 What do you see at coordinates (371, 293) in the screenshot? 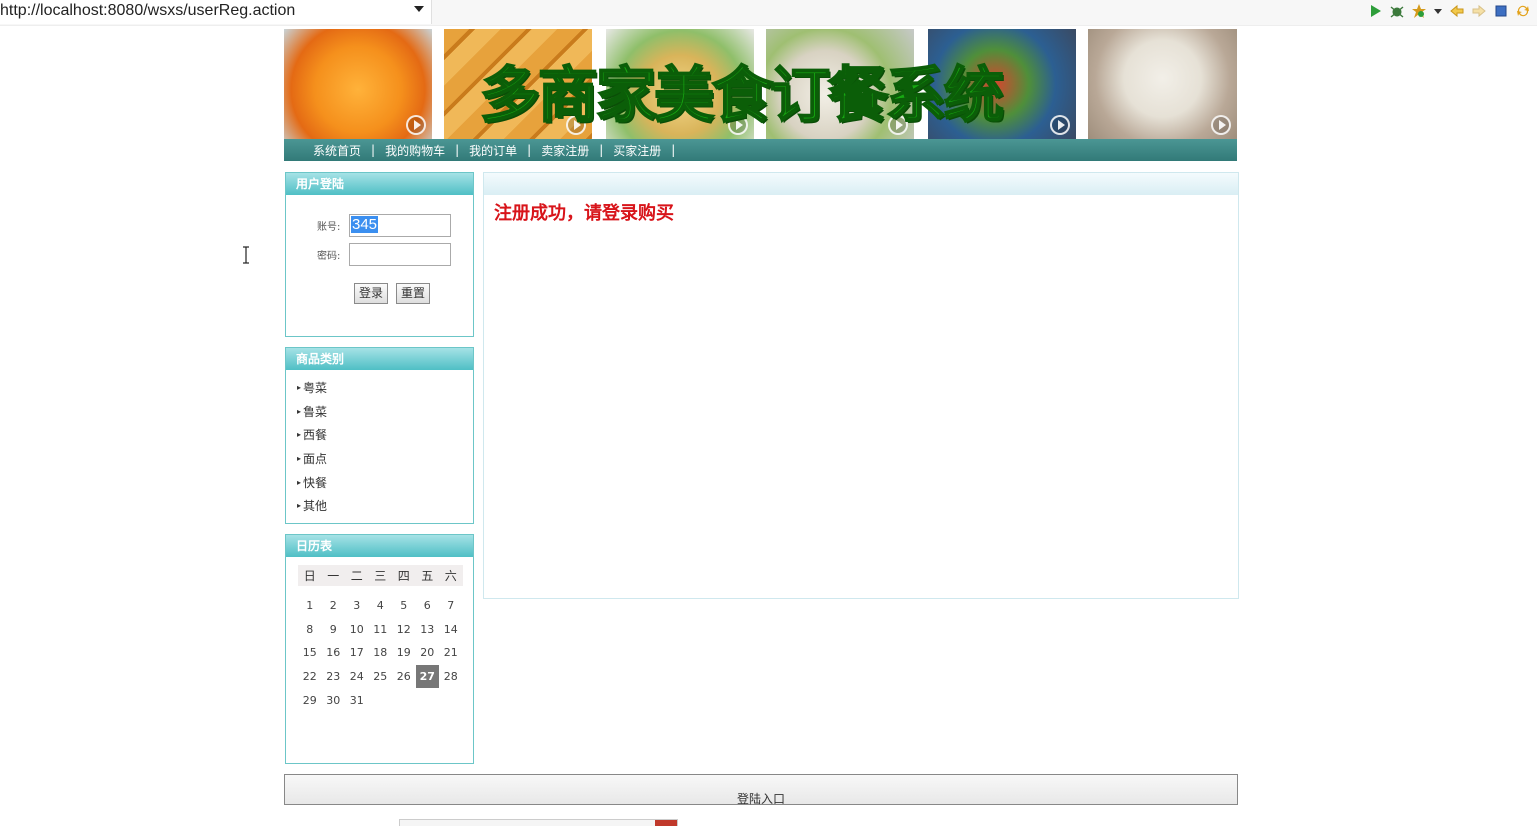
I see `login-button: 登录` at bounding box center [371, 293].